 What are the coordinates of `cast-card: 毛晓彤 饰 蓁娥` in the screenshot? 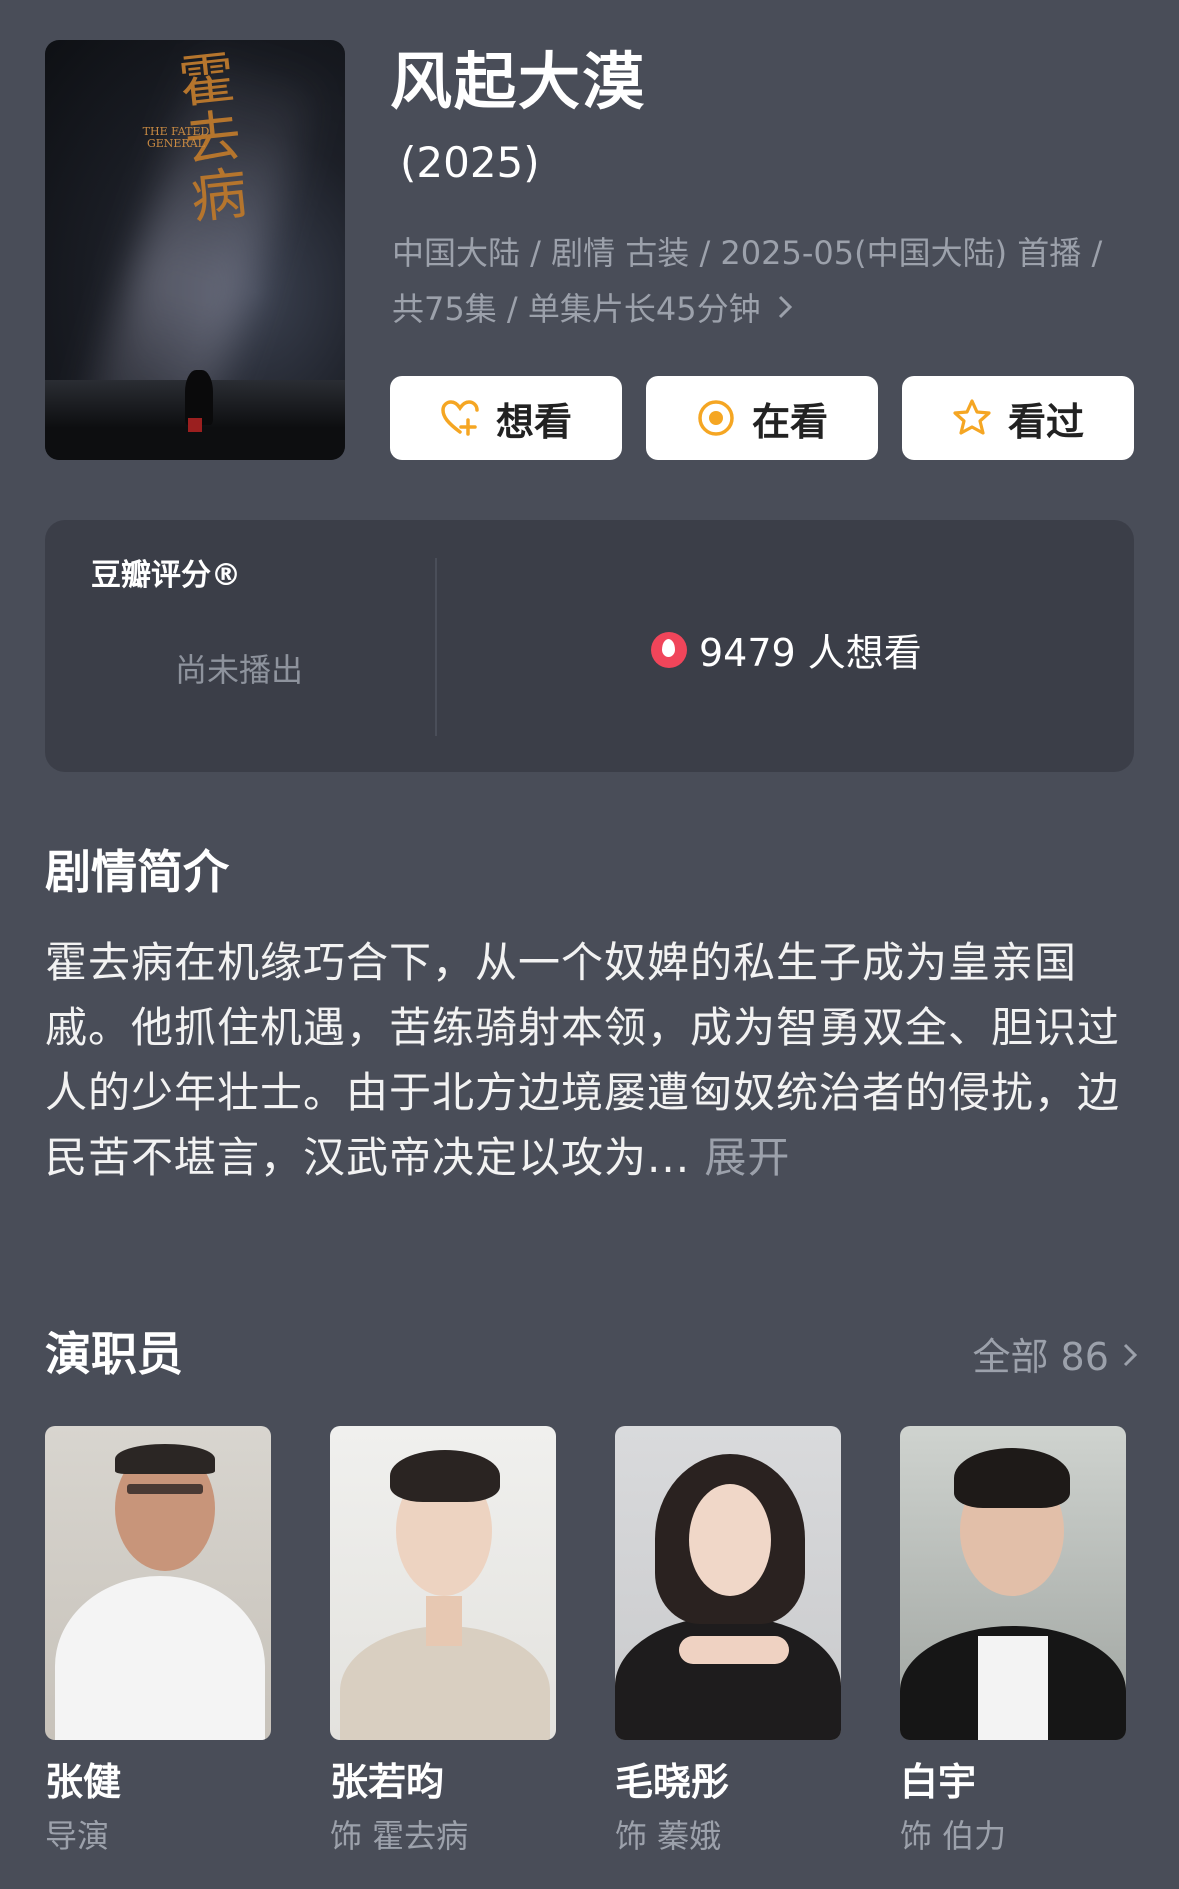 It's located at (728, 1641).